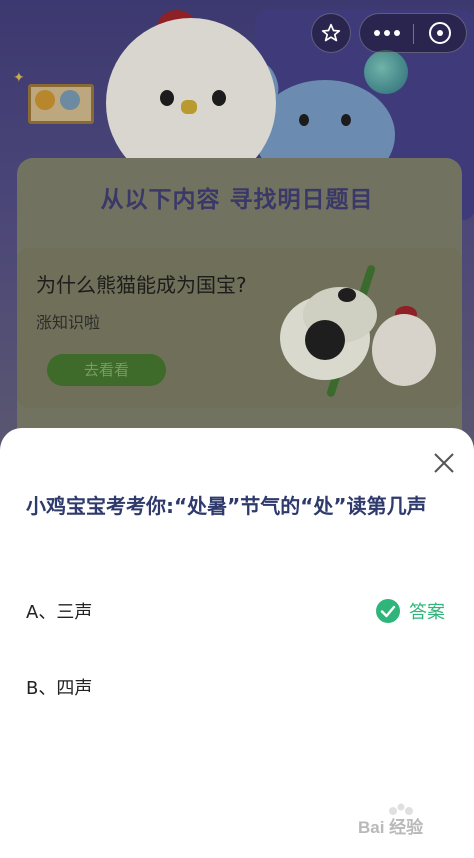 Image resolution: width=474 pixels, height=858 pixels. What do you see at coordinates (427, 612) in the screenshot?
I see `answer-label: 答案` at bounding box center [427, 612].